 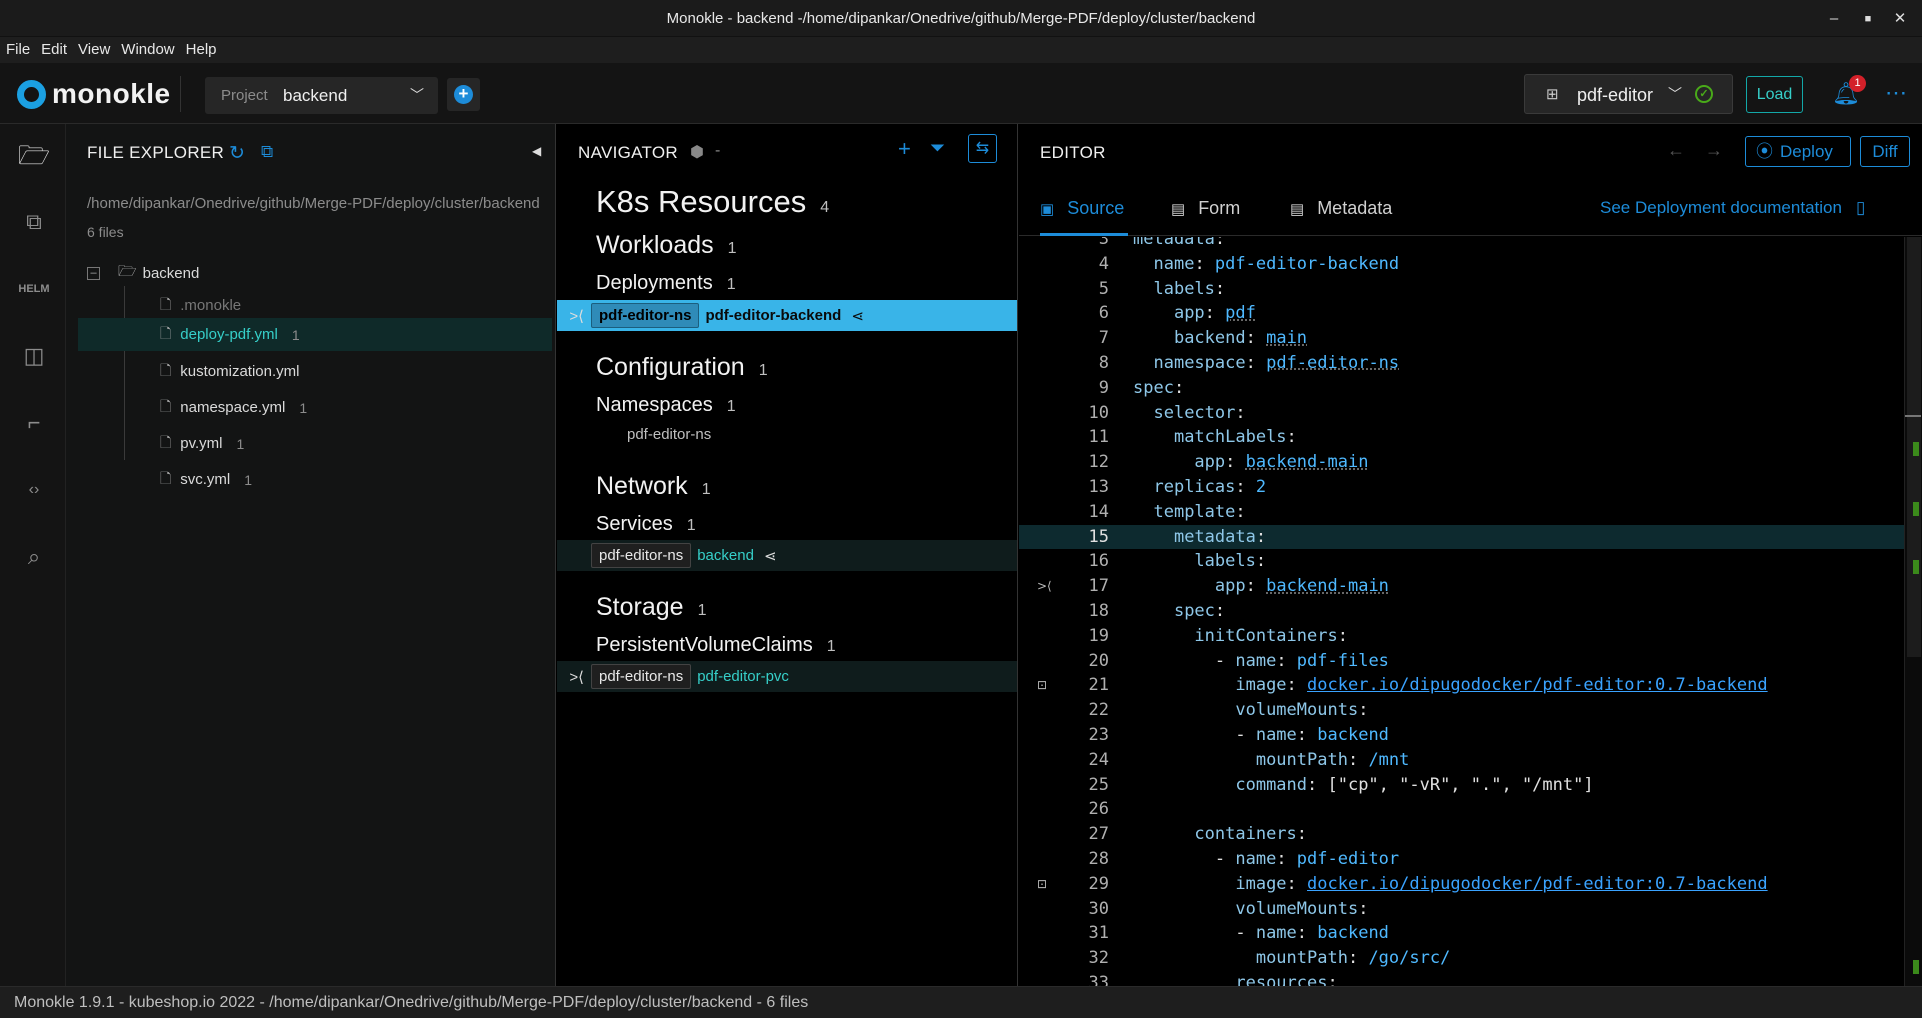 What do you see at coordinates (1461, 487) in the screenshot?
I see `code-line: 13 replicas: 2` at bounding box center [1461, 487].